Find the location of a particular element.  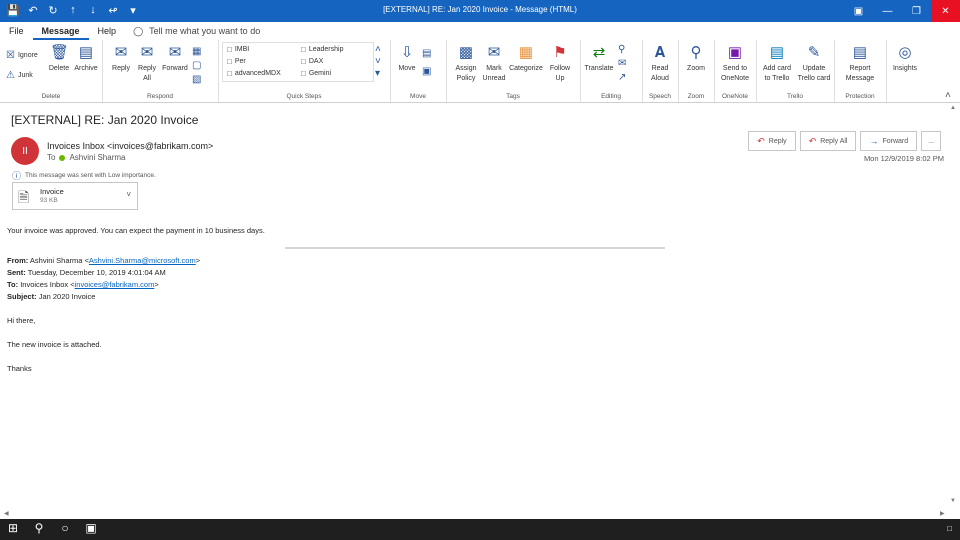

chat-icon: ▢ is located at coordinates (197, 65).